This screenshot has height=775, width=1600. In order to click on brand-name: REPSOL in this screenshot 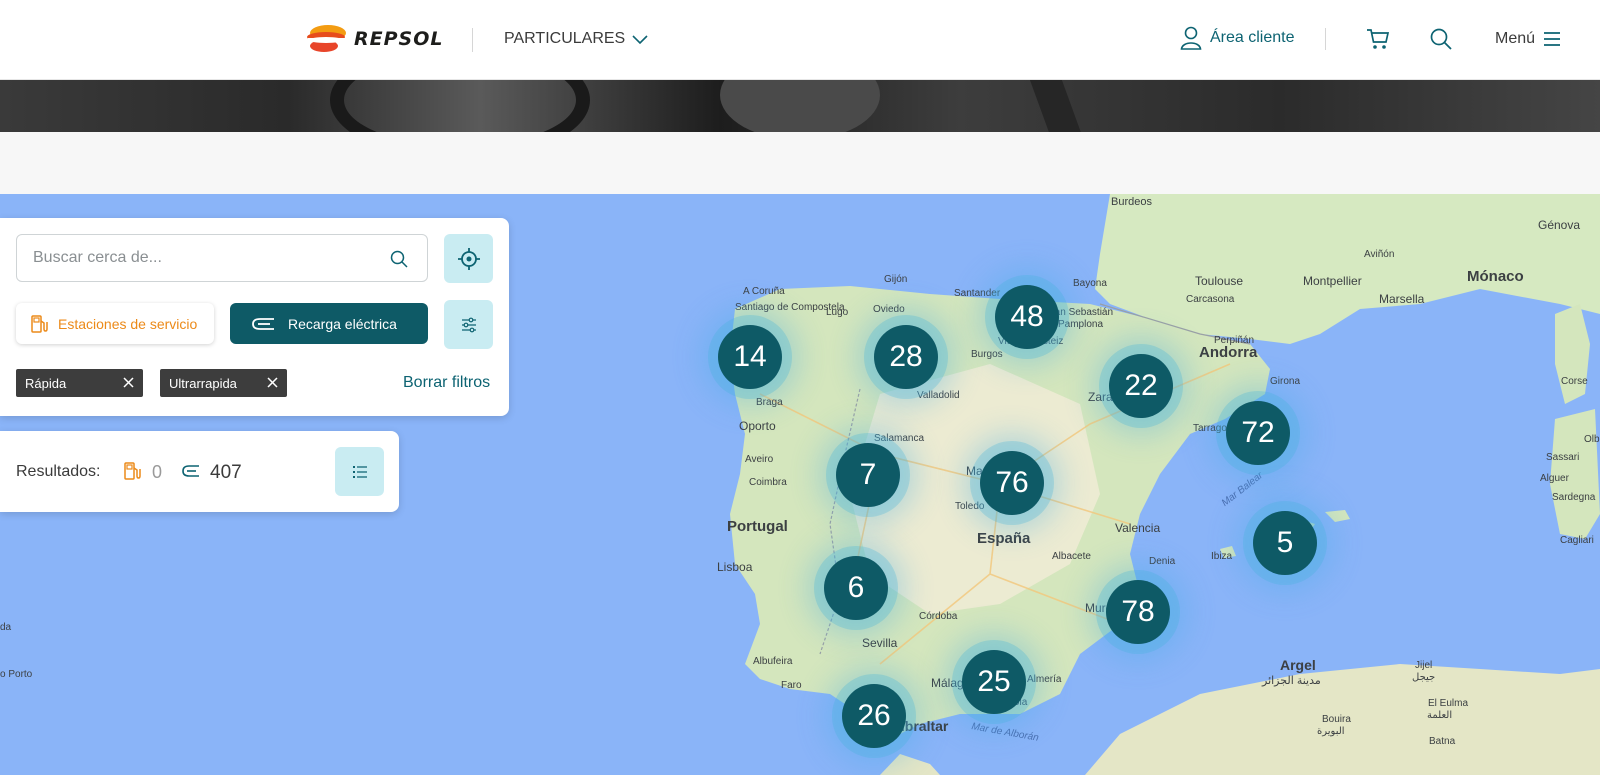, I will do `click(399, 39)`.